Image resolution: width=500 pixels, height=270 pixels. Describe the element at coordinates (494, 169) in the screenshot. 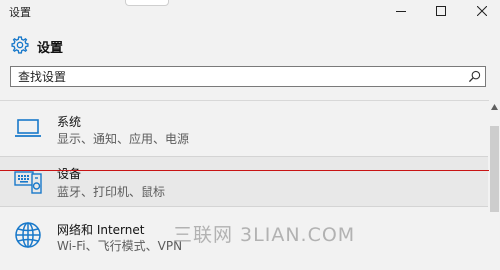

I see `scrollbar-thumb` at that location.